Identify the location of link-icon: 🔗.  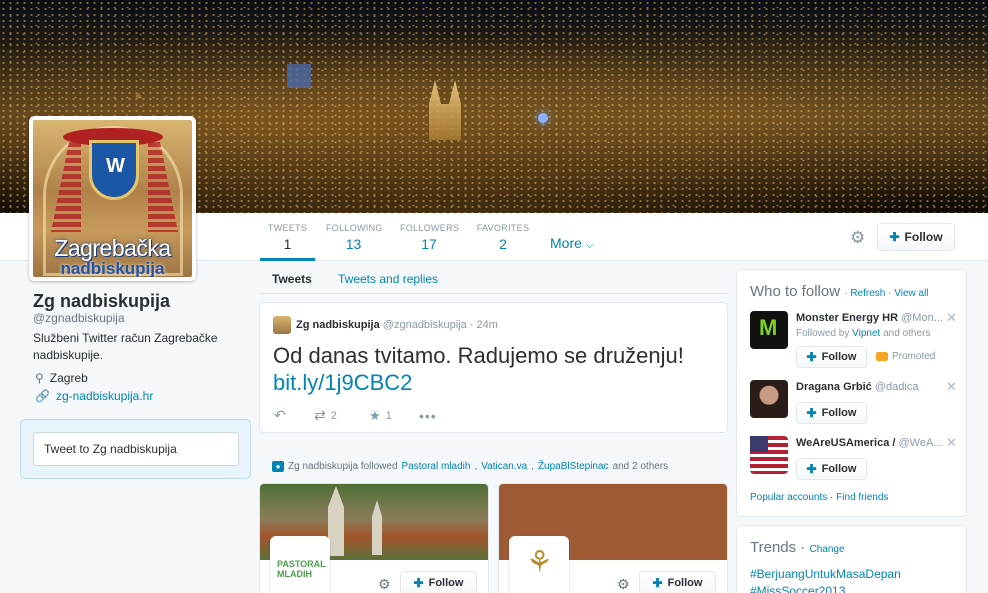
(42, 396).